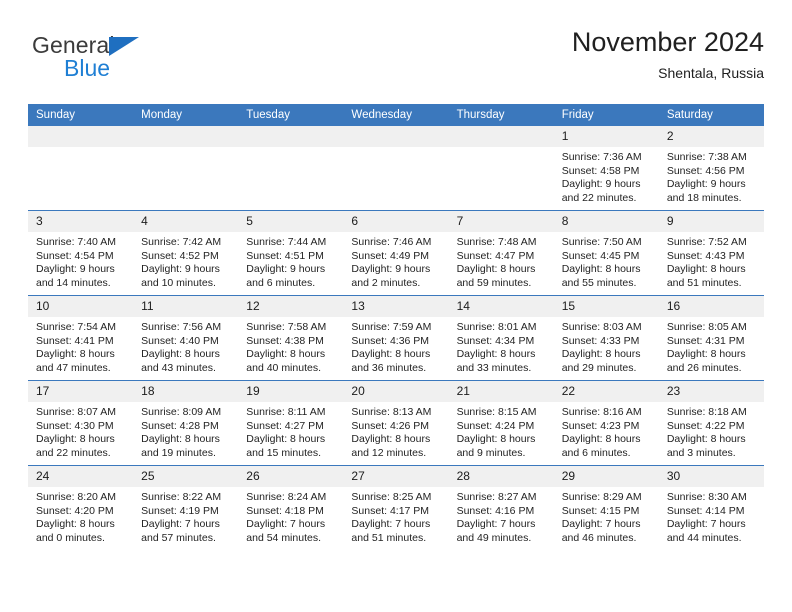 Image resolution: width=792 pixels, height=612 pixels. I want to click on sunset-text: Sunset: 4:19 PM, so click(180, 510).